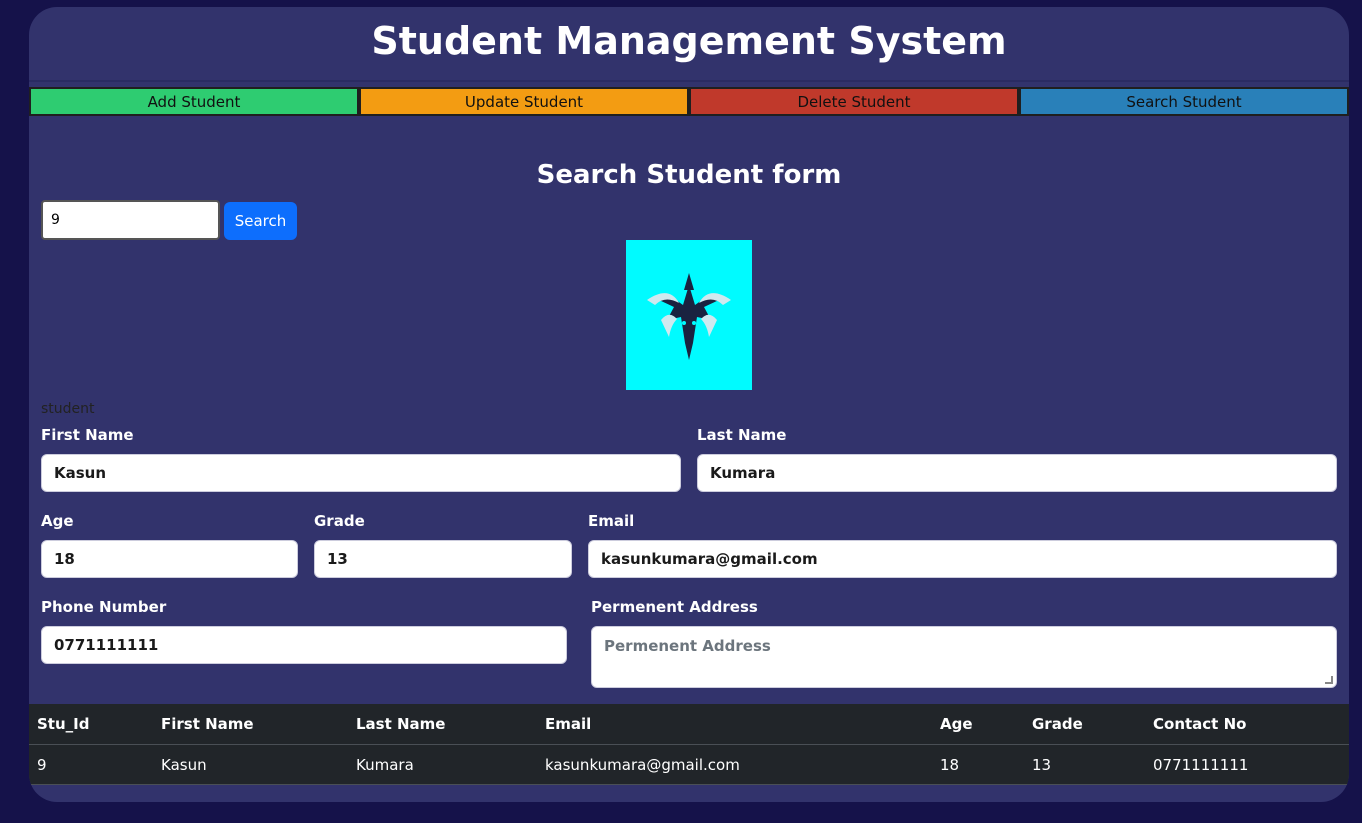 The height and width of the screenshot is (823, 1362). Describe the element at coordinates (962, 559) in the screenshot. I see `email-field: kasunkumara@gmail.com` at that location.